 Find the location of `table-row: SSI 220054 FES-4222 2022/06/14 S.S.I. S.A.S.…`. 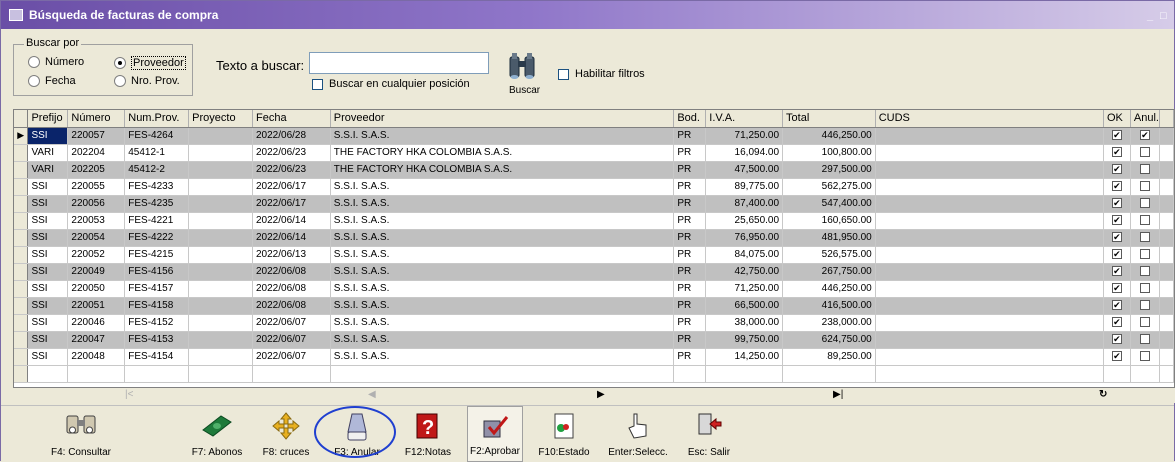

table-row: SSI 220054 FES-4222 2022/06/14 S.S.I. S.A.S.… is located at coordinates (594, 238).